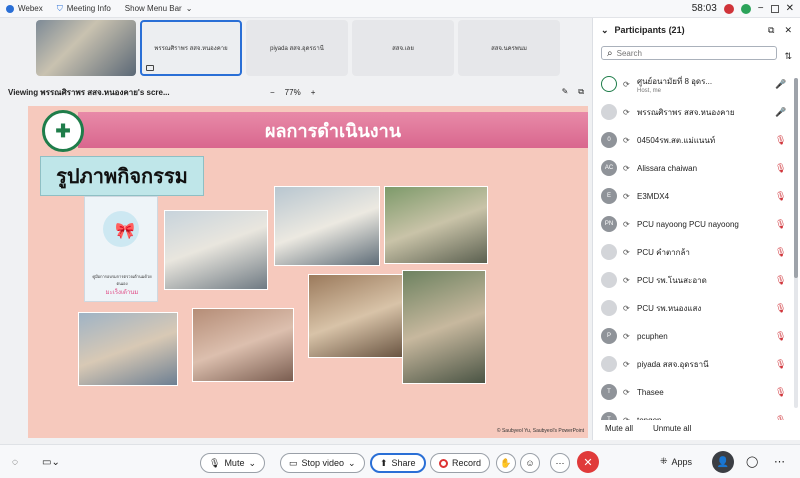 Image resolution: width=800 pixels, height=478 pixels. I want to click on search-icon: ⌕, so click(610, 53).